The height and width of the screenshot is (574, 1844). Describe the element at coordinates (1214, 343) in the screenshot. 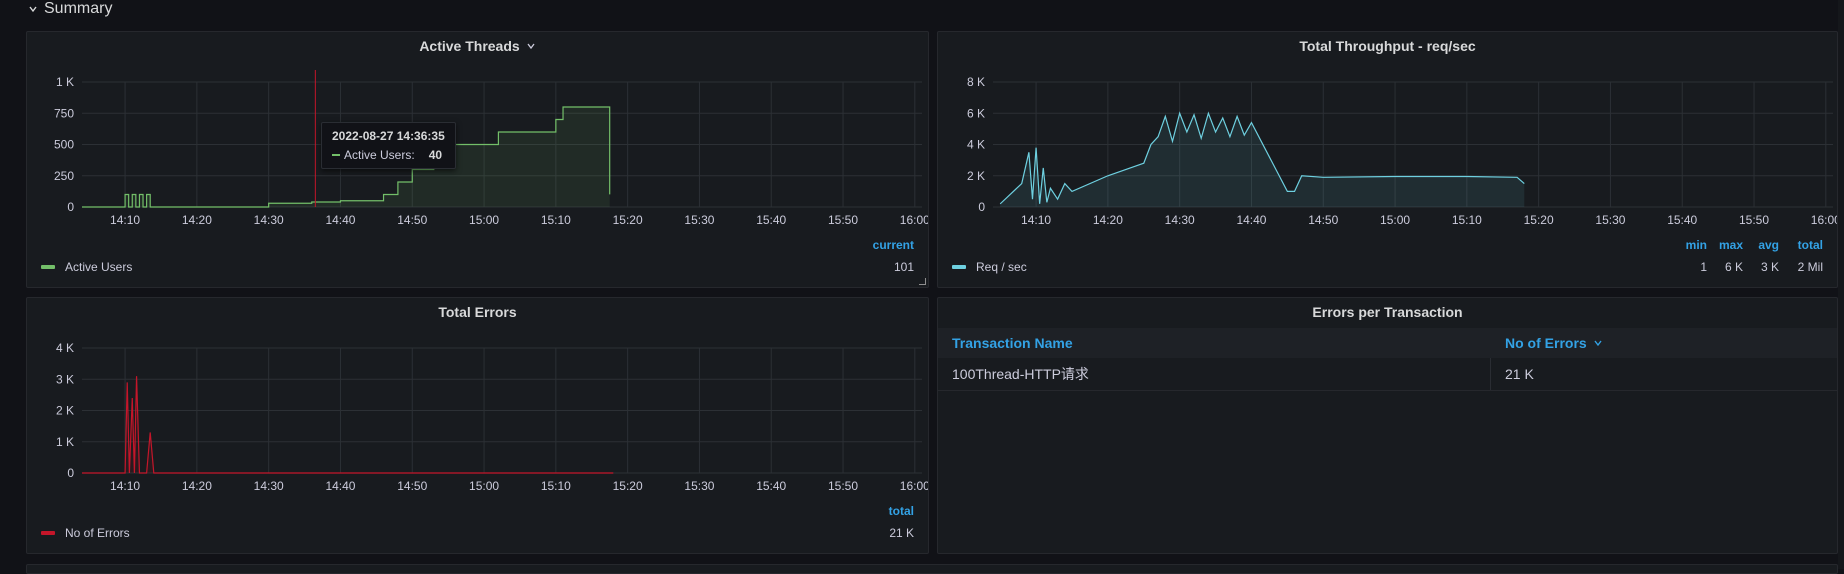

I see `column-header-transaction-name: Transaction Name` at that location.